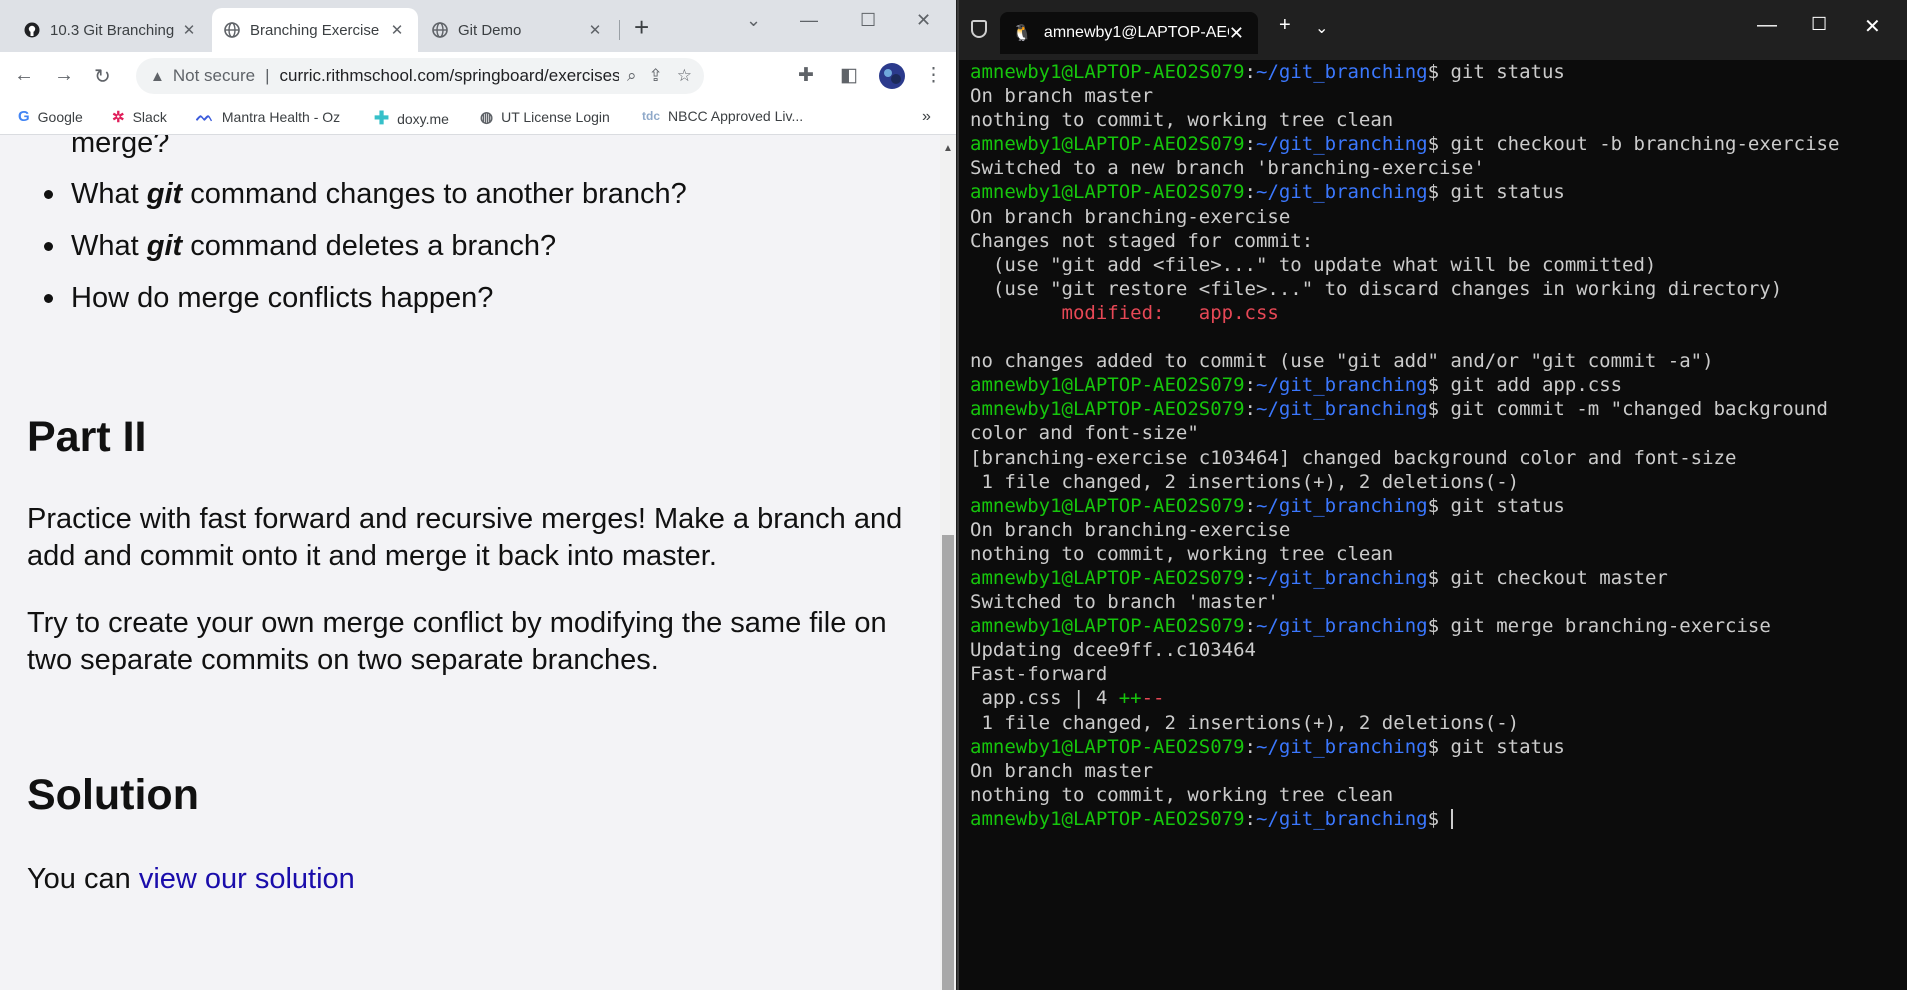 This screenshot has height=990, width=1907. I want to click on command-text: git checkout -b branching-exercise, so click(1639, 144).